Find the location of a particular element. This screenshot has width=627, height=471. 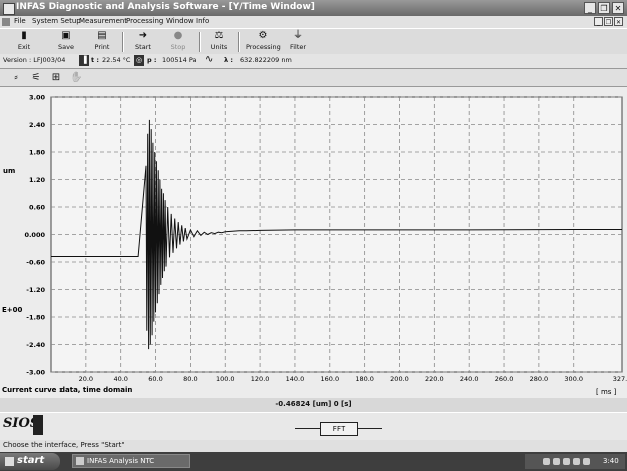

flow-arrow-in is located at coordinates (307, 428).